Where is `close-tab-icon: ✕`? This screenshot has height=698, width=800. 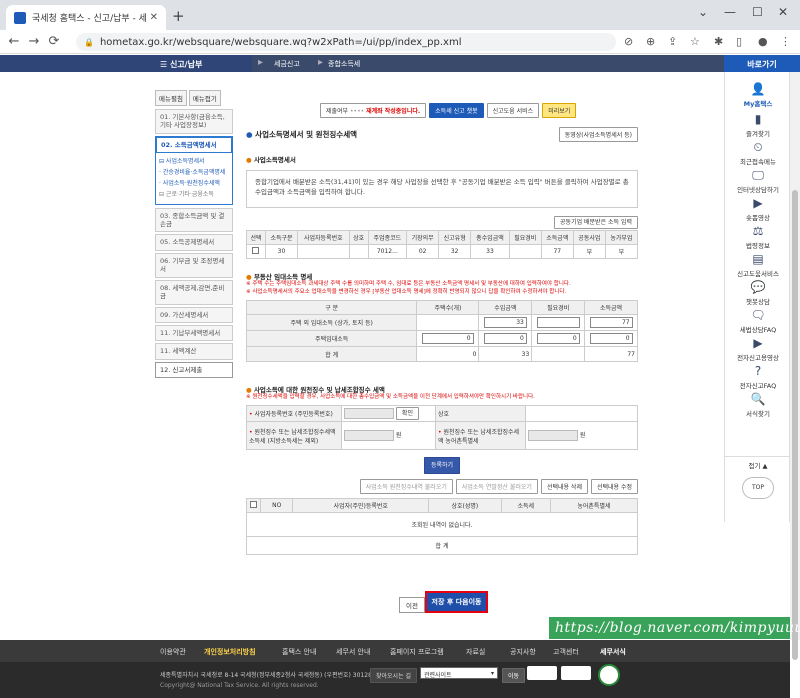
close-tab-icon: ✕ is located at coordinates (154, 17).